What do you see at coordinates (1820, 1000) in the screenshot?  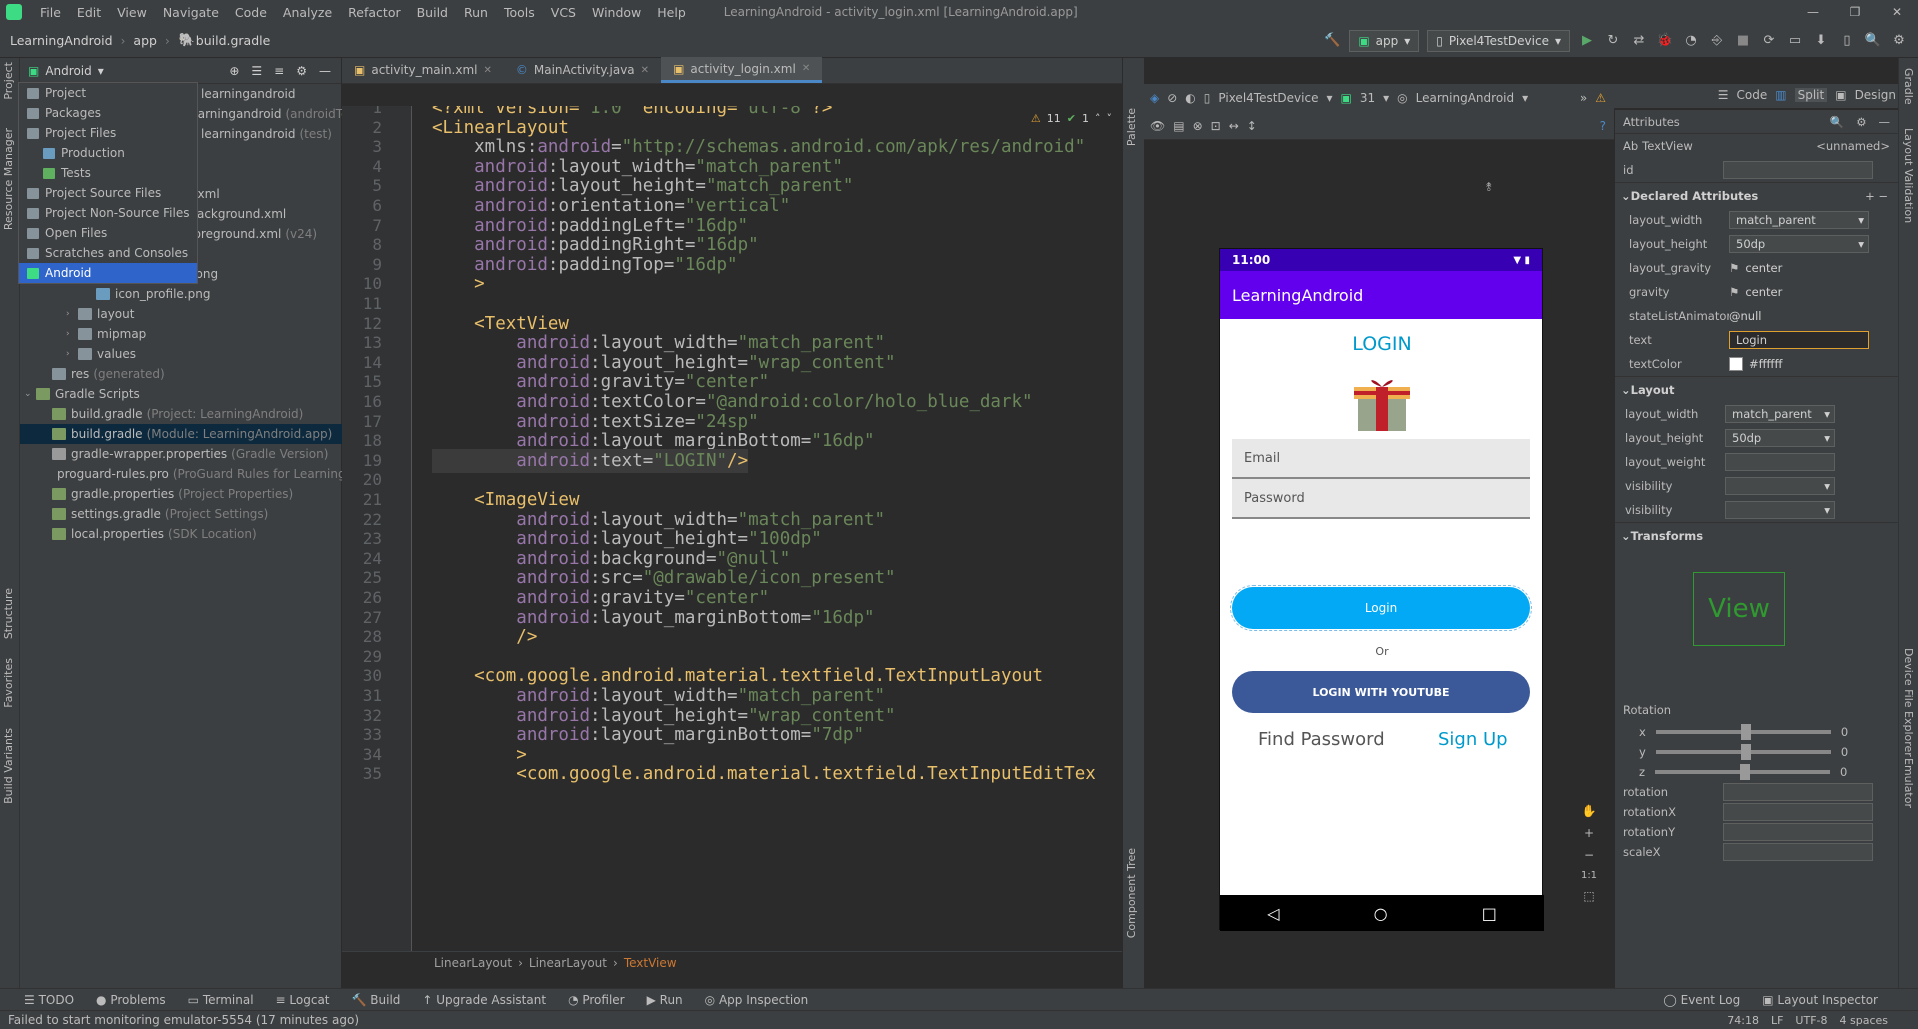 I see `tool-button-layout-inspector: ▣ Layout Inspector` at bounding box center [1820, 1000].